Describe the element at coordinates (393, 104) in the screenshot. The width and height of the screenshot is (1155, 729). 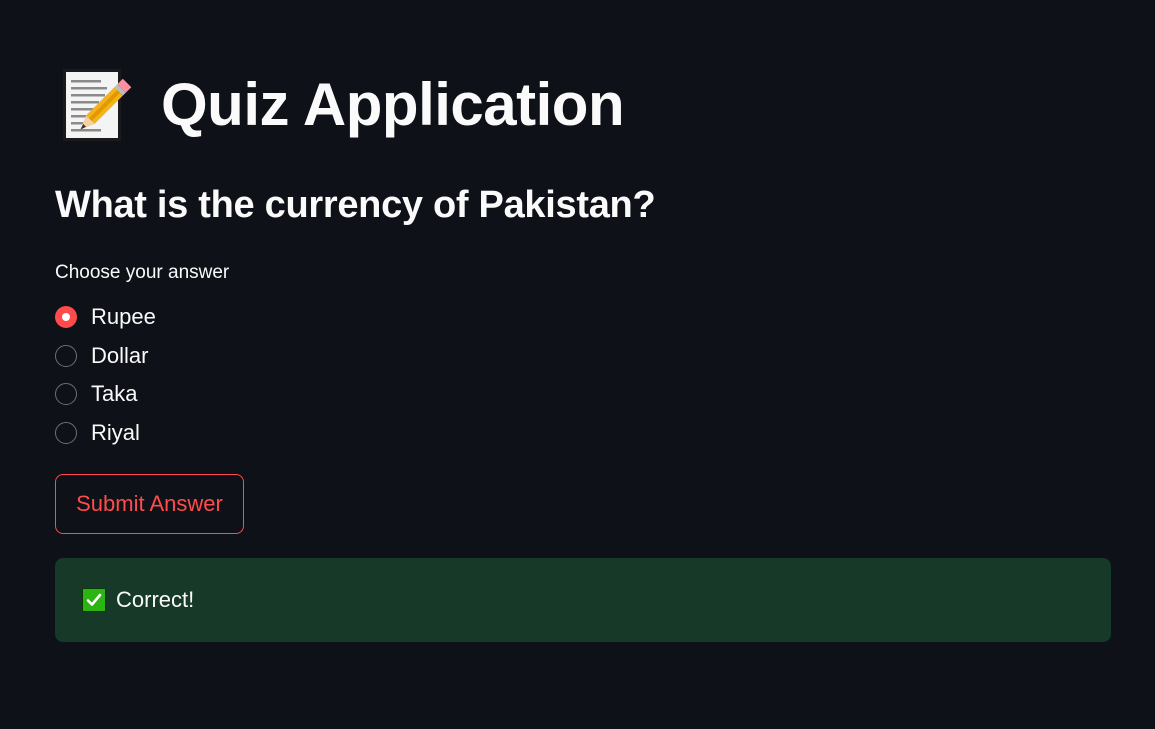
I see `app-title: Quiz Application` at that location.